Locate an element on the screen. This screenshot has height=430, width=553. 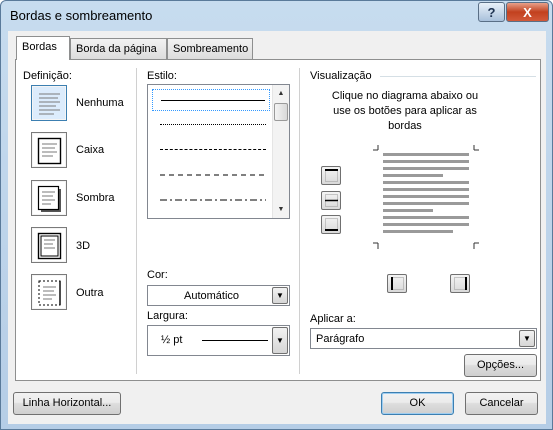
setting-outra-button is located at coordinates (49, 292).